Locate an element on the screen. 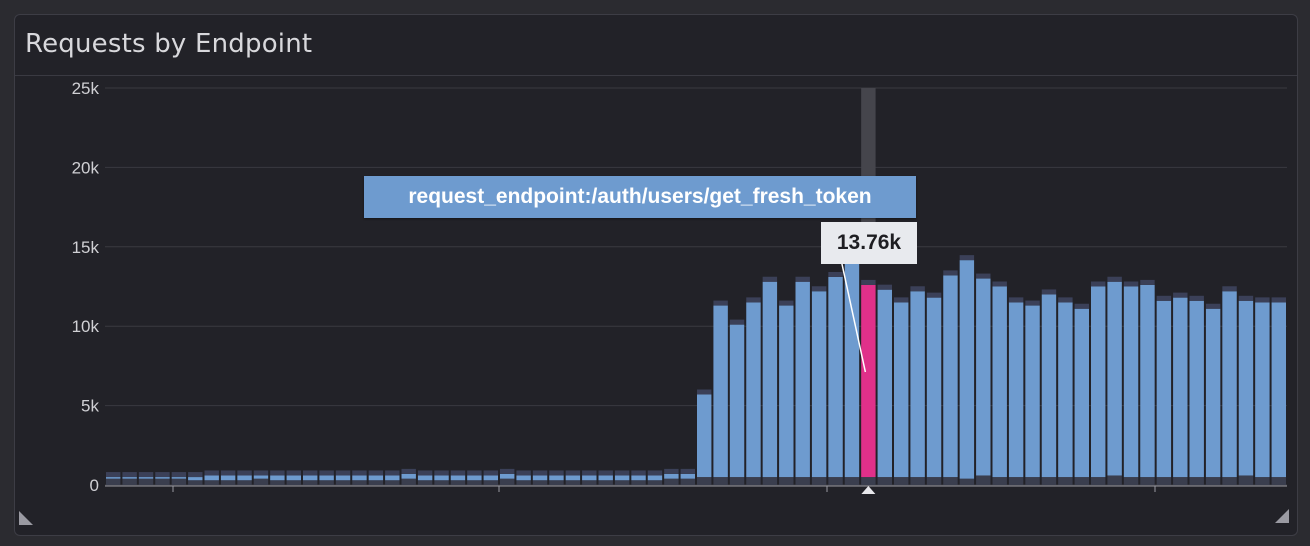 The width and height of the screenshot is (1310, 546). y-tick-label: 0 is located at coordinates (94, 485).